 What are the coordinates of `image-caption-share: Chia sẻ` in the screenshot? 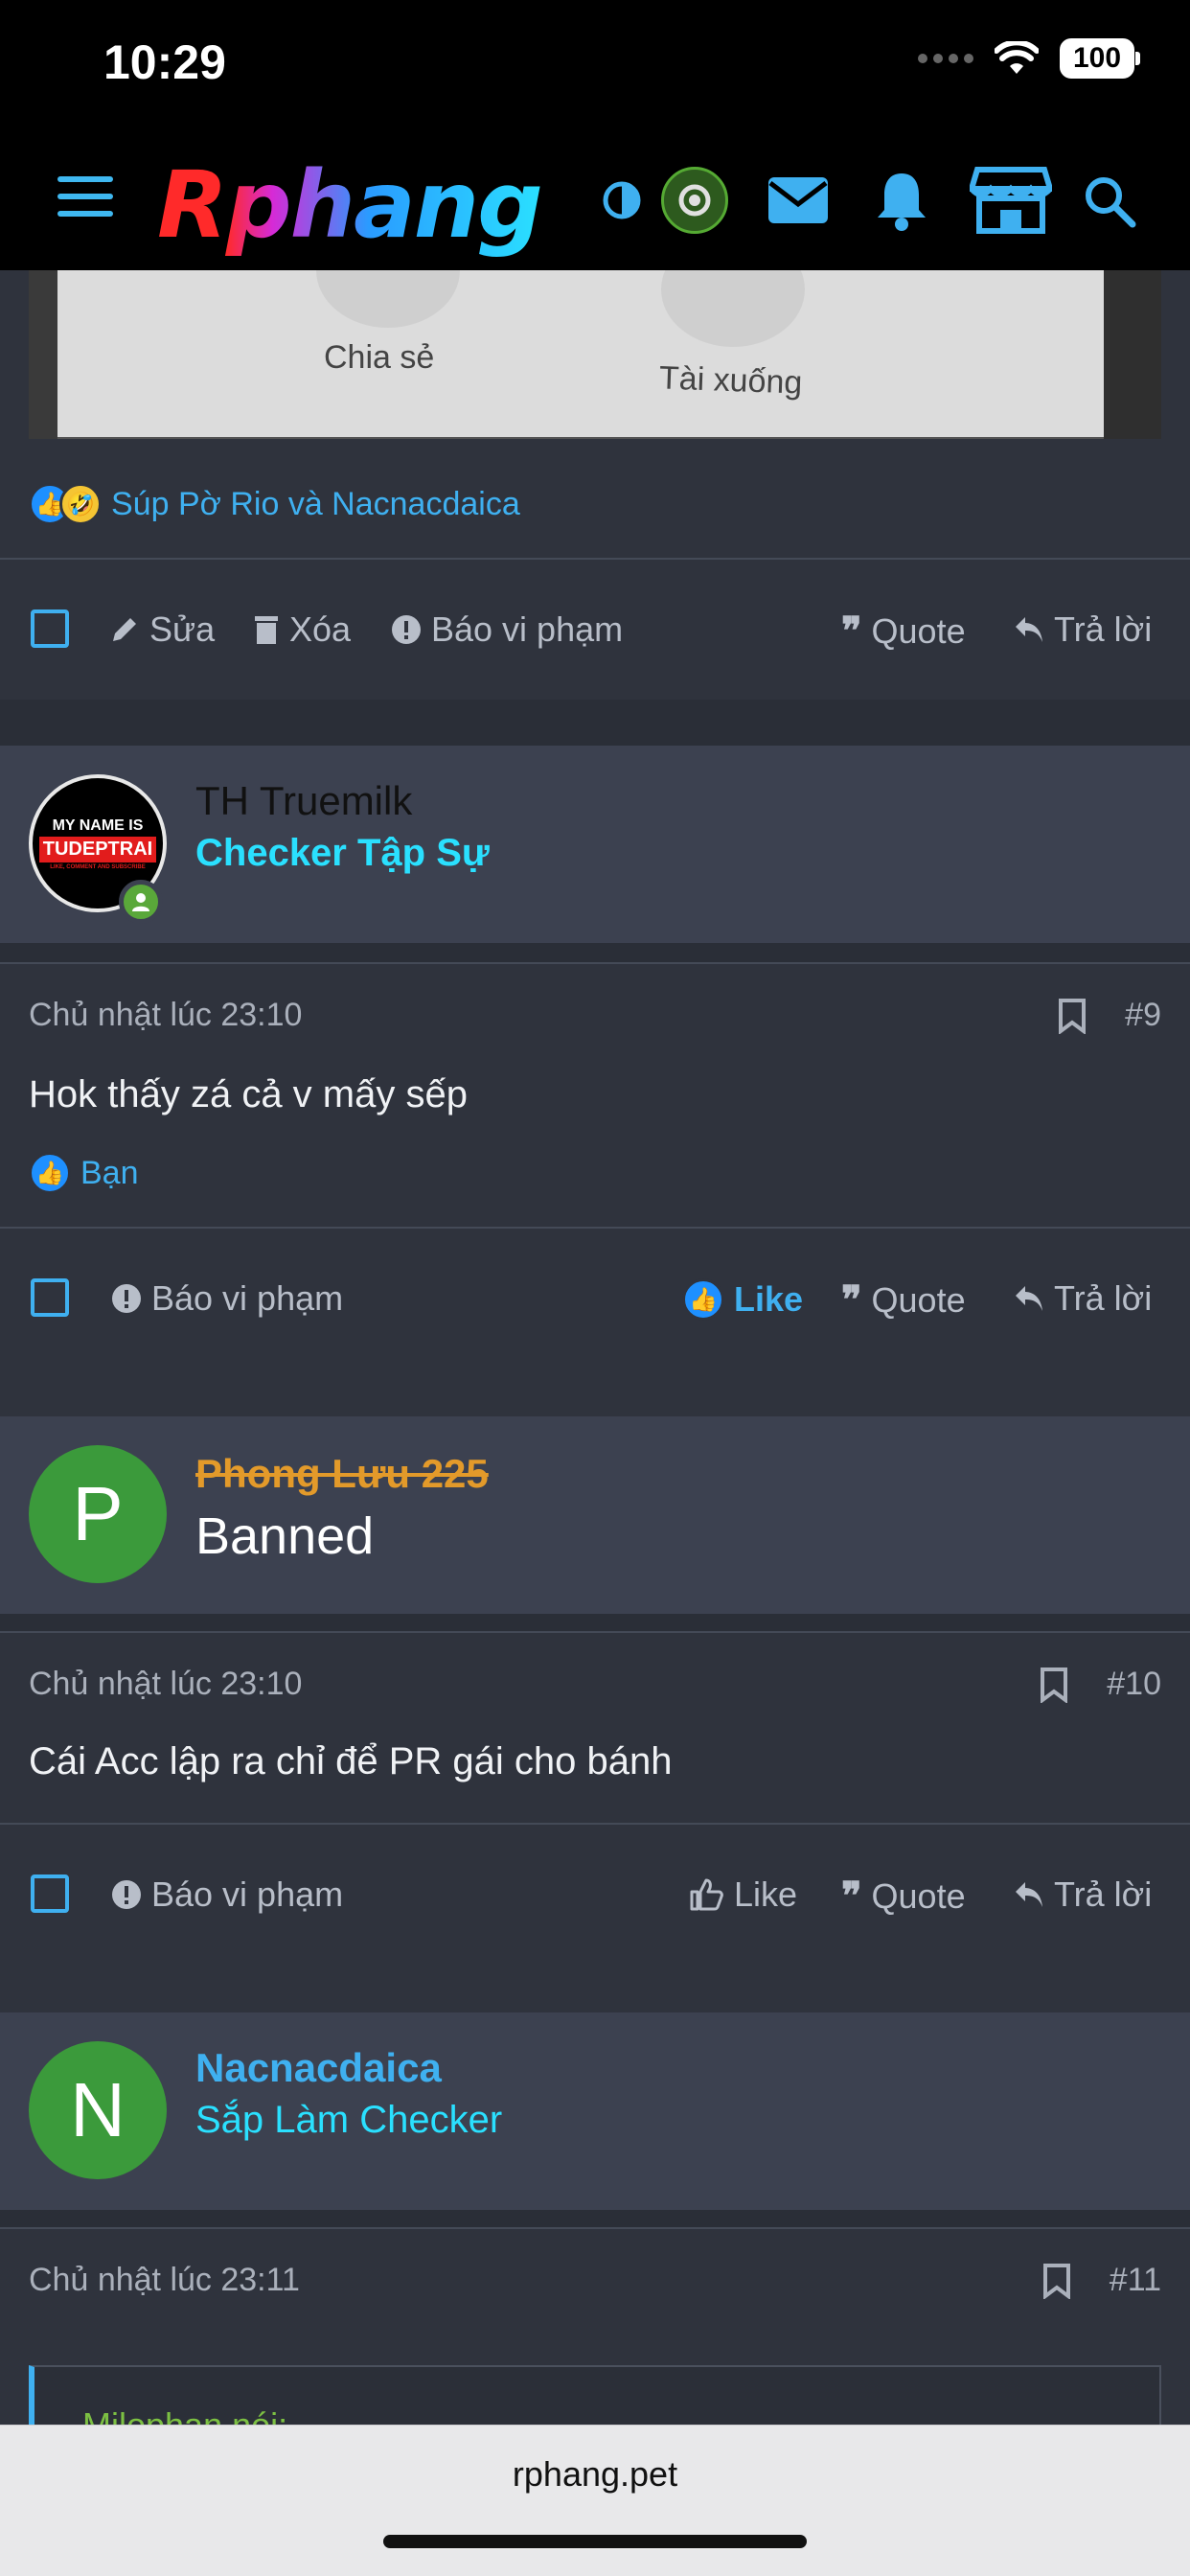 It's located at (380, 357).